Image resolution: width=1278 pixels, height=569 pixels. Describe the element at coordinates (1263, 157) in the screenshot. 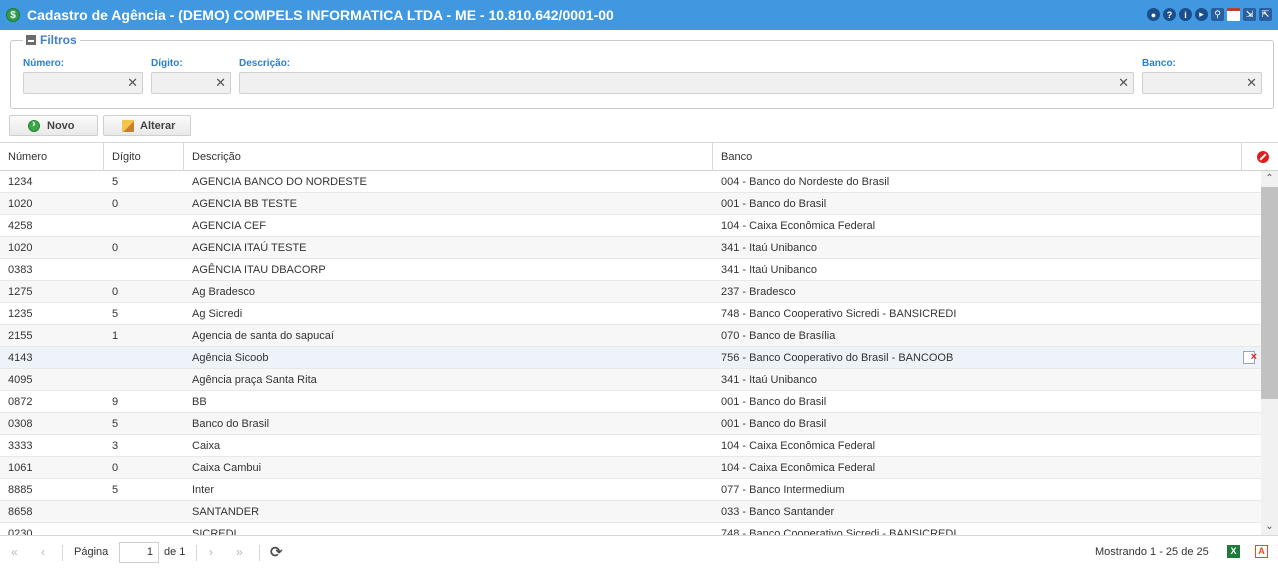

I see `disable-icon` at that location.